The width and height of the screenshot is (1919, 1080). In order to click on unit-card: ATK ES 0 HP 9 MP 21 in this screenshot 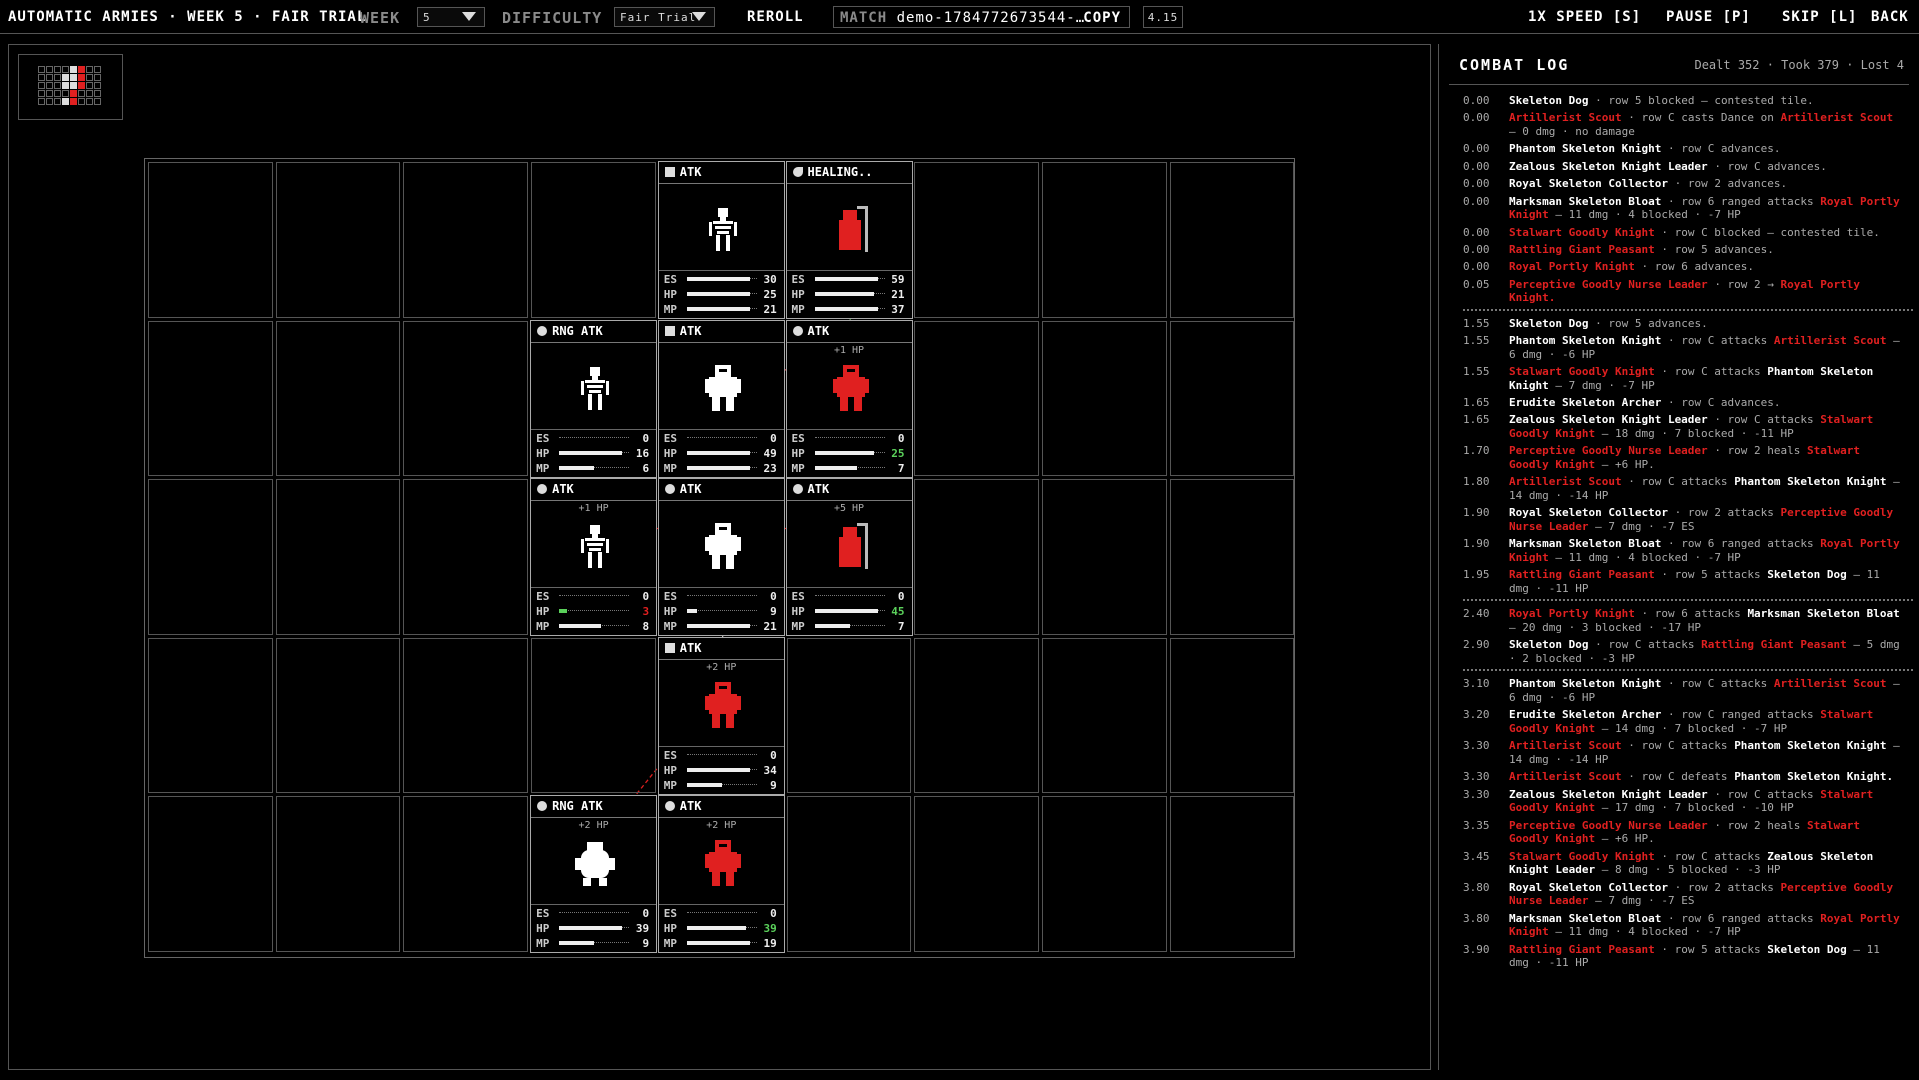, I will do `click(721, 557)`.